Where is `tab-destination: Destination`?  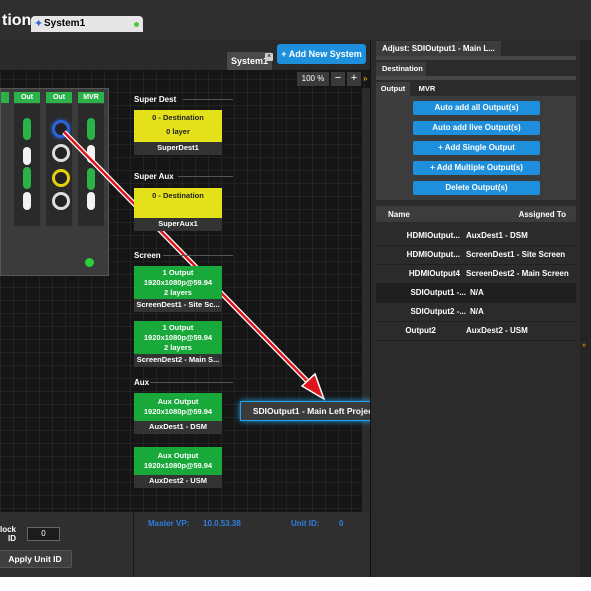 tab-destination: Destination is located at coordinates (401, 69).